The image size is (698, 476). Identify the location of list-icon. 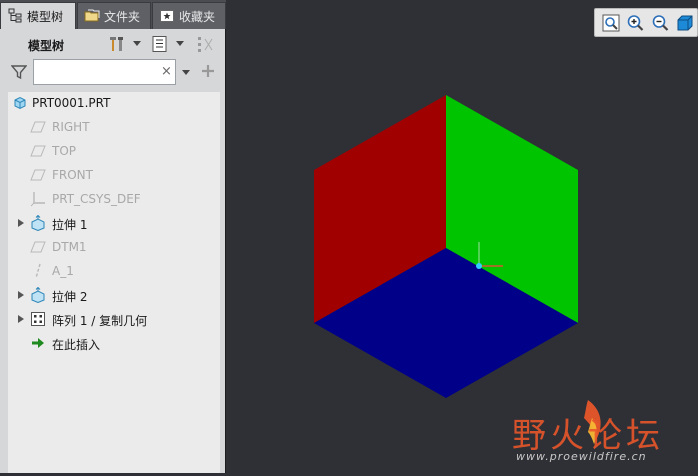
(160, 44).